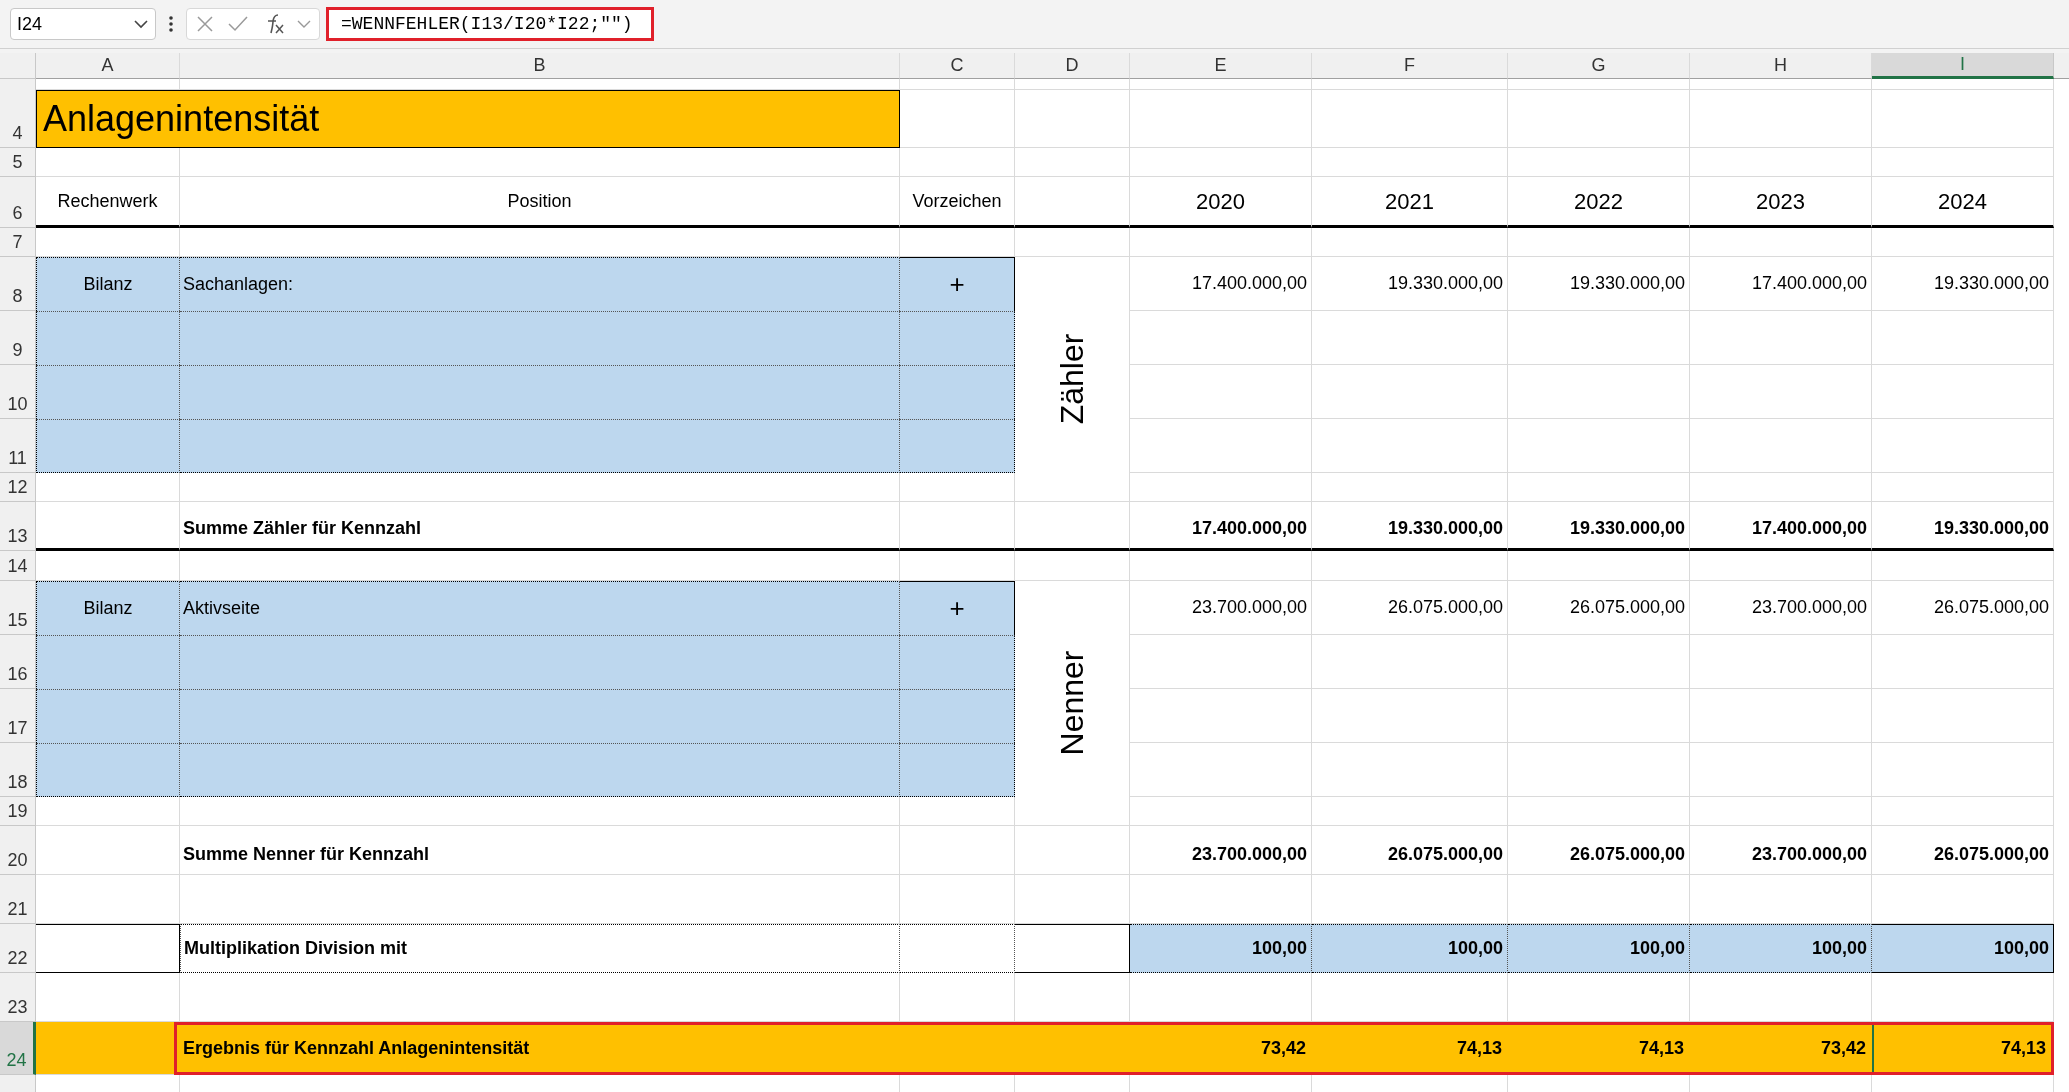  I want to click on row-header: 23, so click(18, 997).